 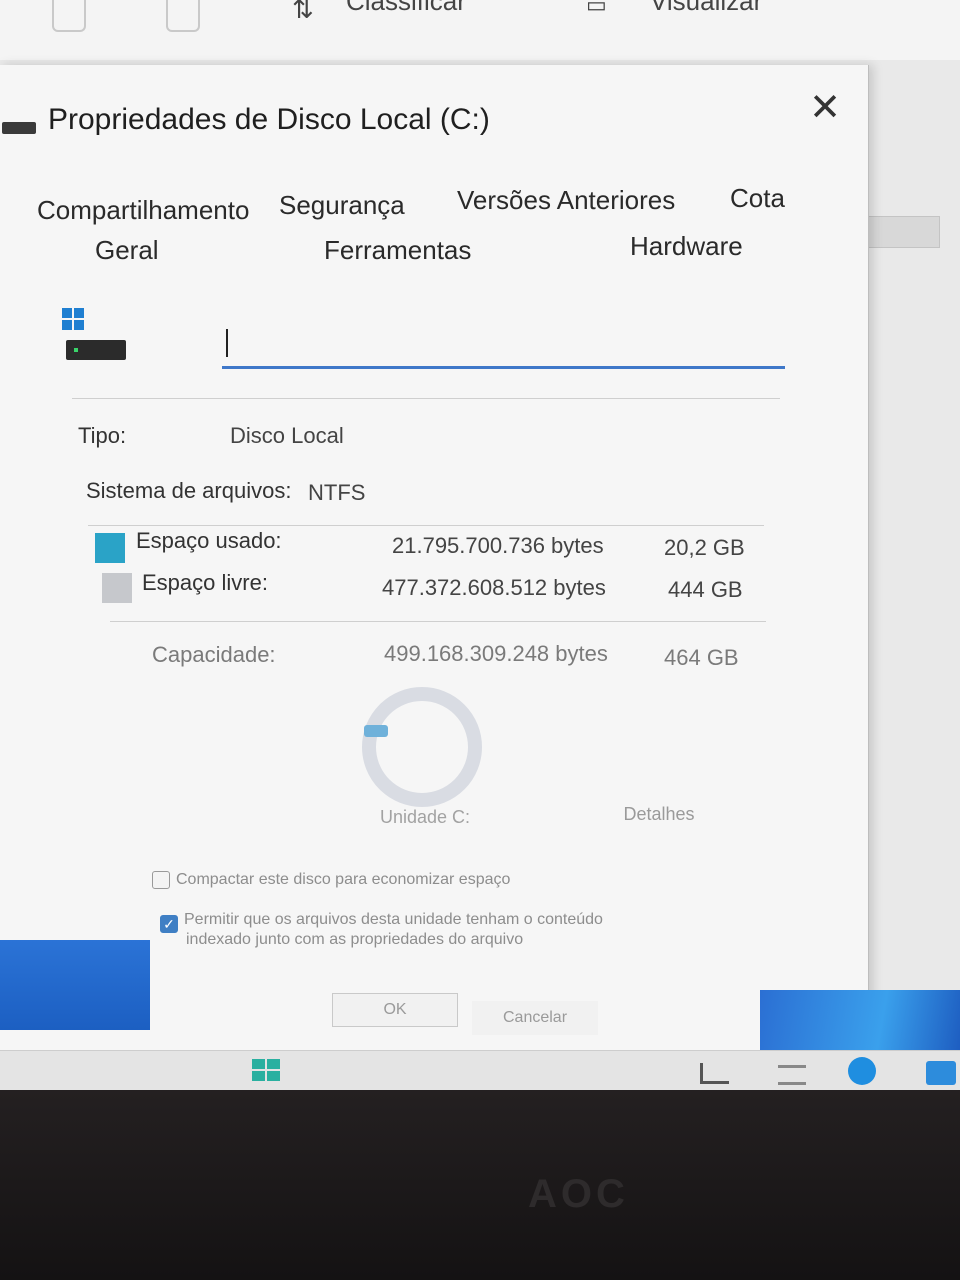 What do you see at coordinates (397, 250) in the screenshot?
I see `tab-ferramentas: Ferramentas` at bounding box center [397, 250].